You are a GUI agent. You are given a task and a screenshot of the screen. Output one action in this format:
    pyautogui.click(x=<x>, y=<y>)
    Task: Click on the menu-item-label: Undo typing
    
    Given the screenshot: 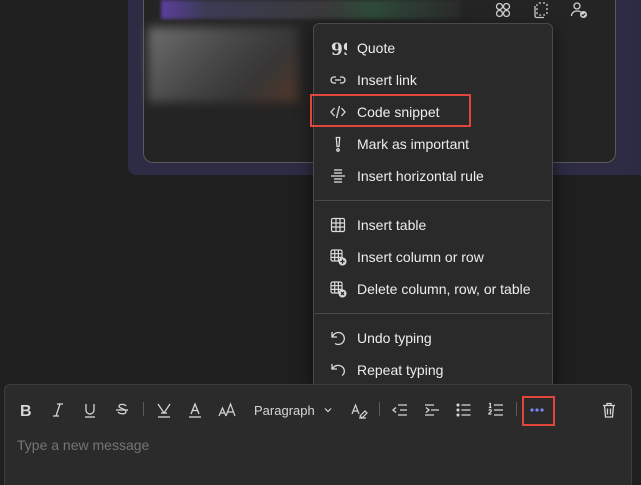 What is the action you would take?
    pyautogui.click(x=394, y=338)
    